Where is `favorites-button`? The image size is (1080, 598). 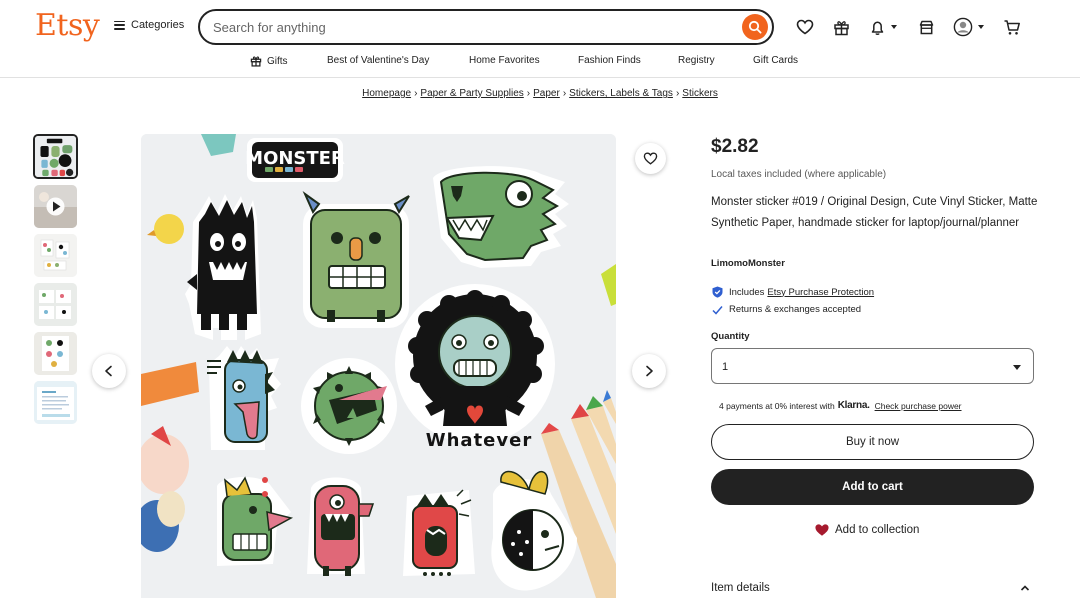
favorites-button is located at coordinates (805, 27).